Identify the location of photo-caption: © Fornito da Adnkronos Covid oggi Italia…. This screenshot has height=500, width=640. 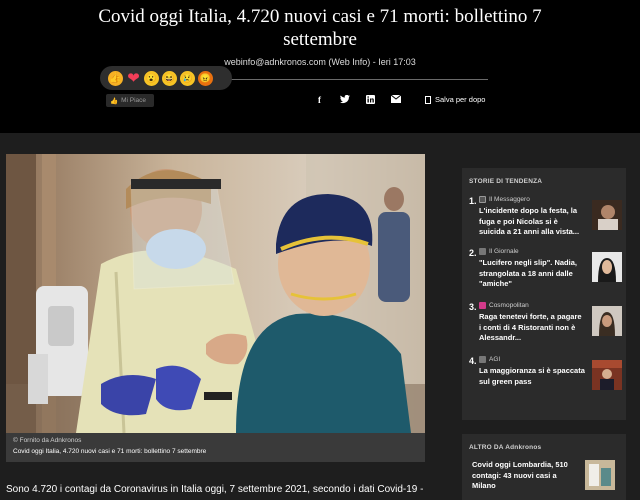
(215, 447).